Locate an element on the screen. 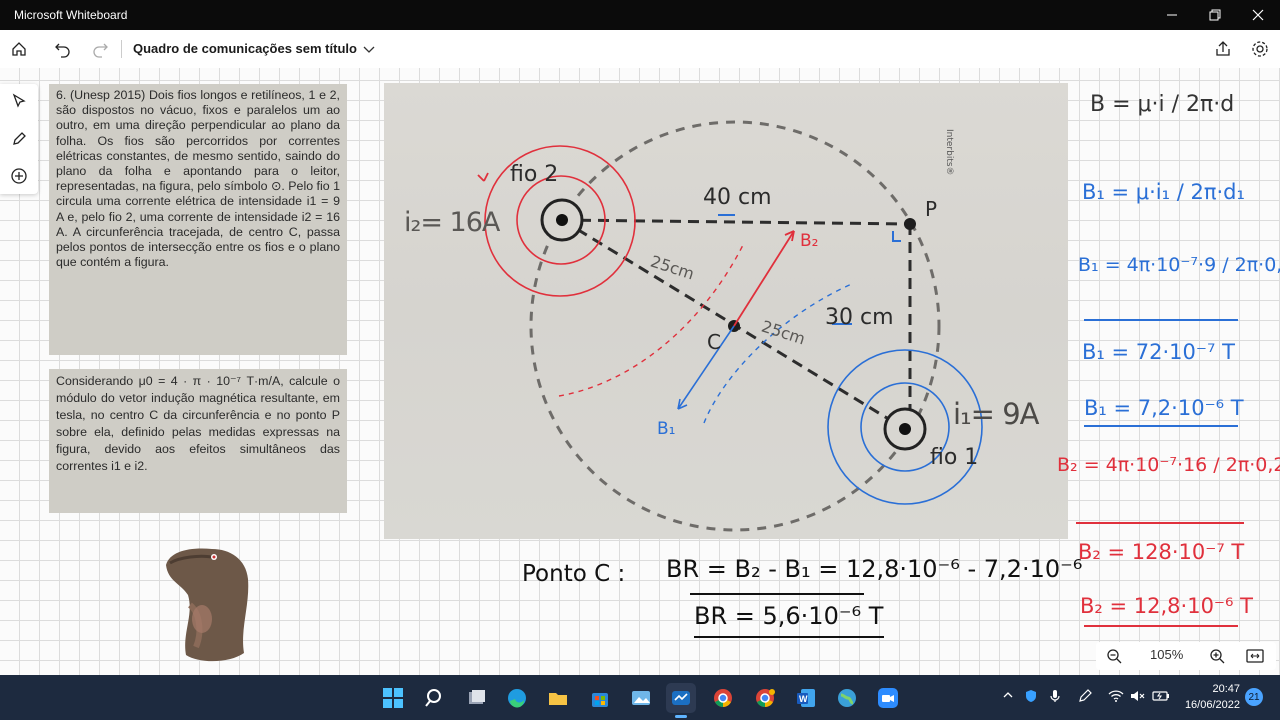 The width and height of the screenshot is (1280, 720). word-app: W is located at coordinates (806, 698).